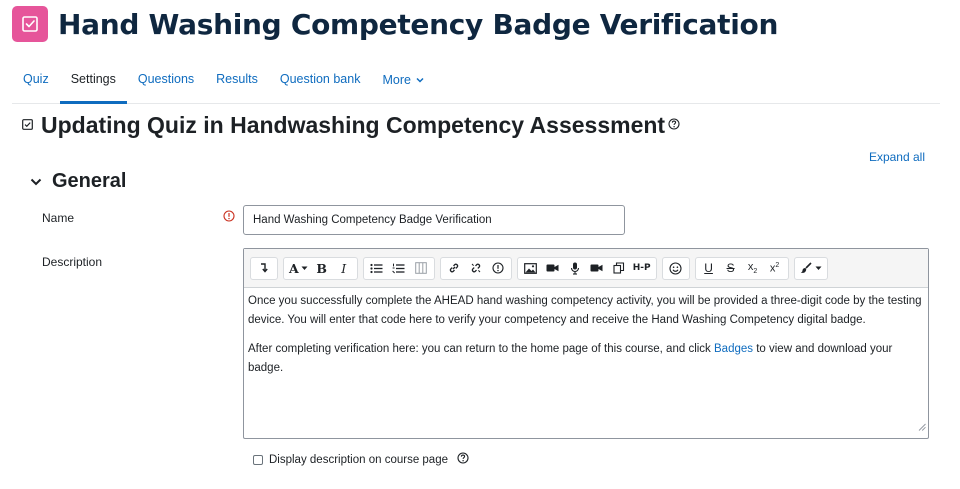 The image size is (960, 489). I want to click on tab-settings: Settings, so click(93, 83).